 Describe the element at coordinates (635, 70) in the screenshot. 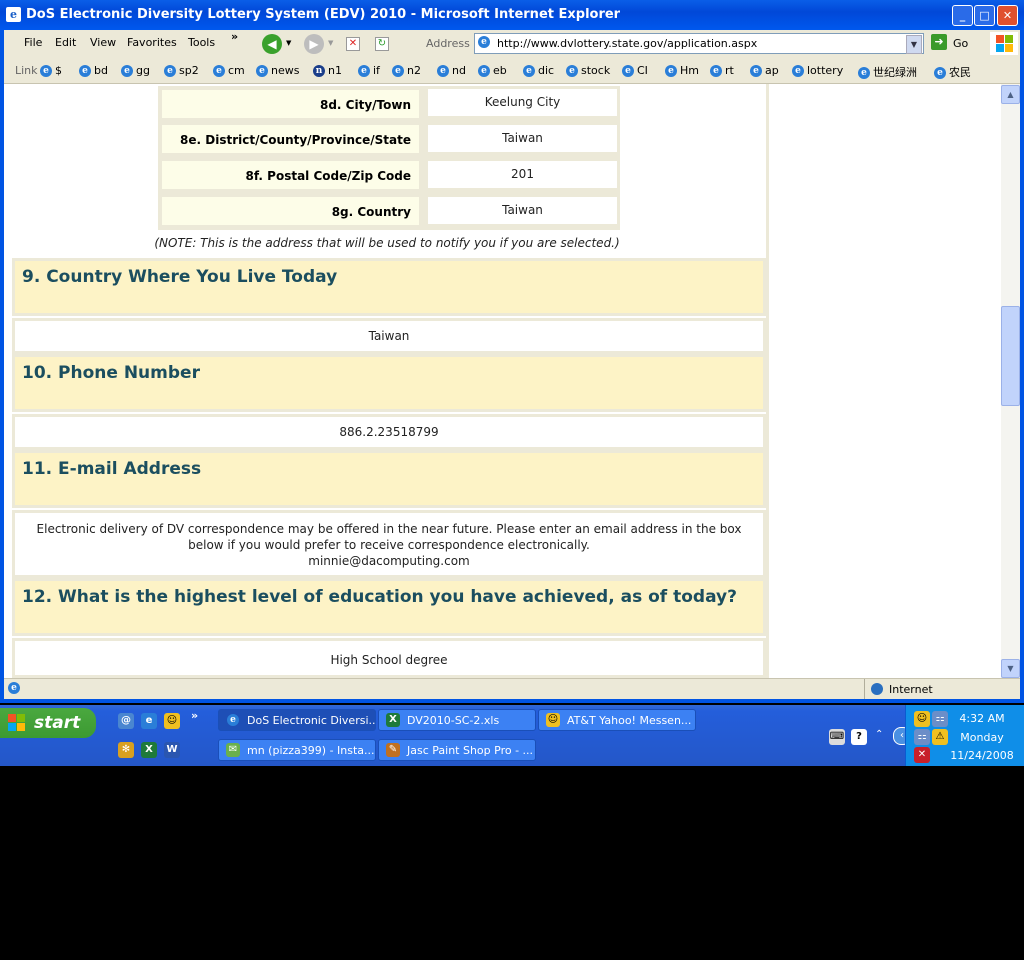

I see `link-item: e CI` at that location.